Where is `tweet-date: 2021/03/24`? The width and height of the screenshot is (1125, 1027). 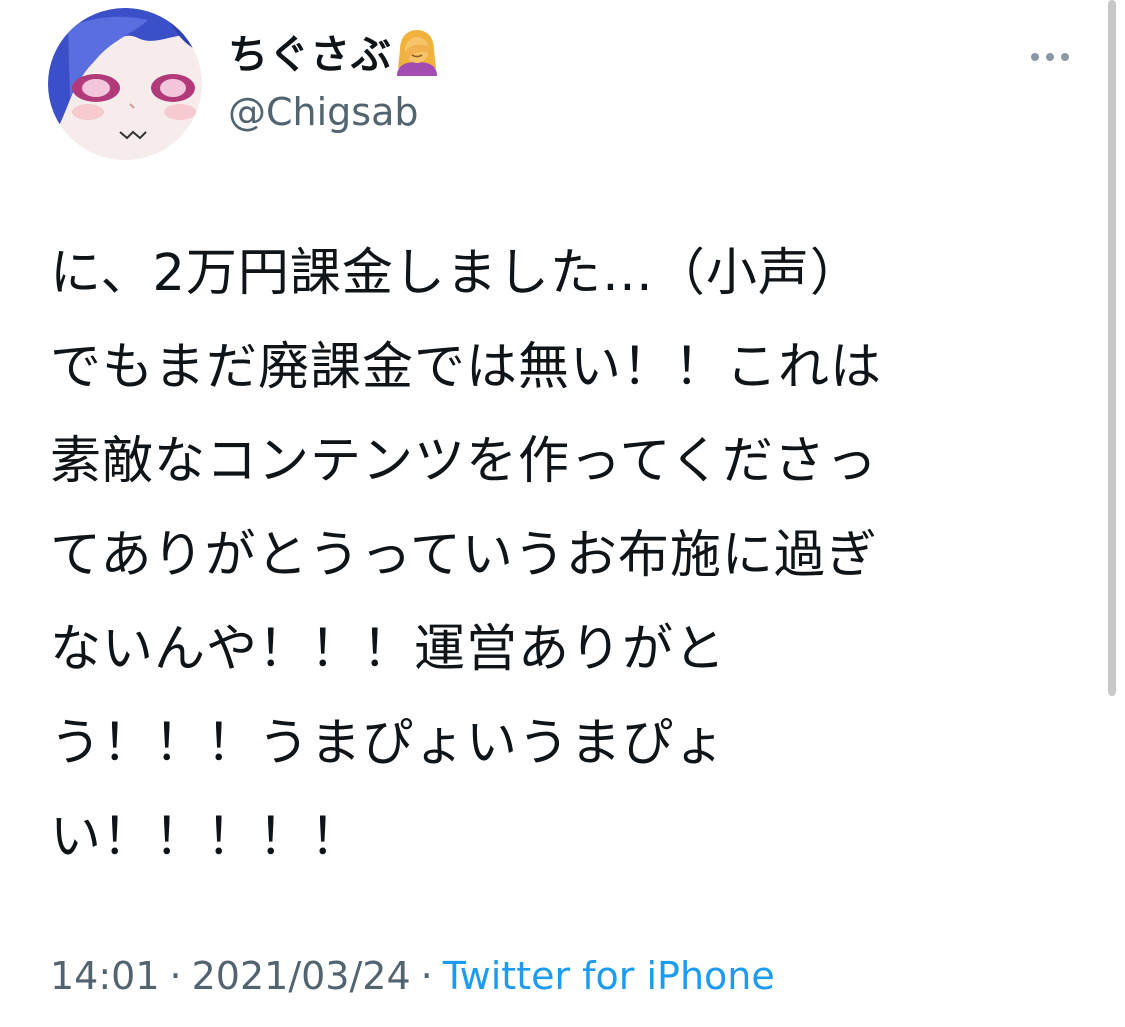 tweet-date: 2021/03/24 is located at coordinates (301, 976).